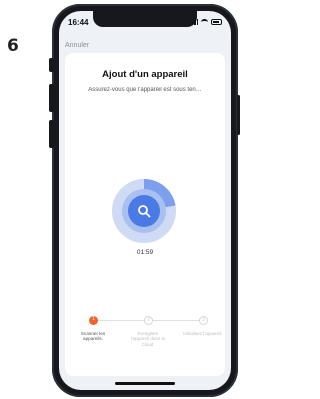 The width and height of the screenshot is (320, 399). I want to click on scan-halo, so click(144, 211).